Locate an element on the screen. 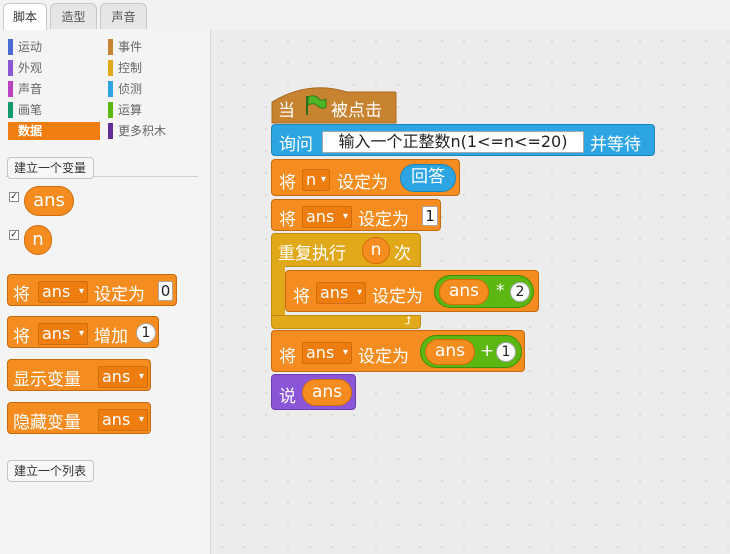 The width and height of the screenshot is (730, 554). var-ans-checkbox: ✓ is located at coordinates (14, 197).